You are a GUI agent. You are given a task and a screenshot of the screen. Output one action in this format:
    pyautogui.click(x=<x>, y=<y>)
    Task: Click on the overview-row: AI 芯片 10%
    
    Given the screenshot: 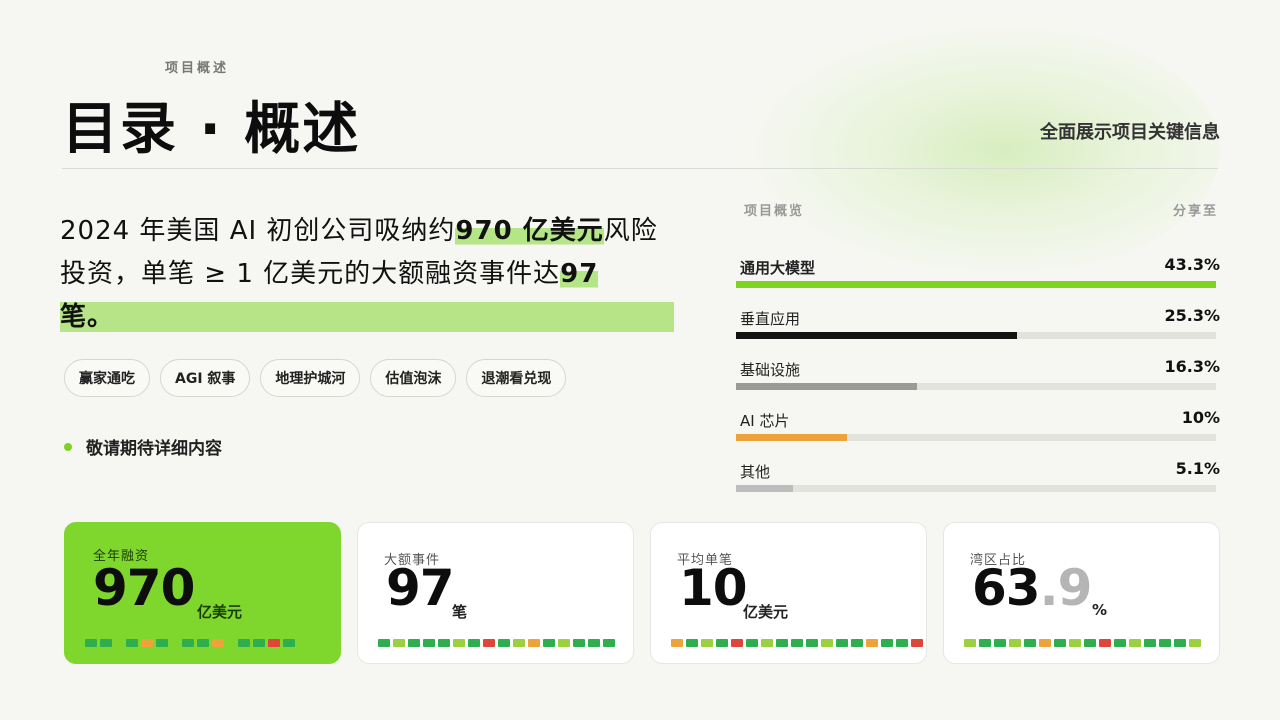 What is the action you would take?
    pyautogui.click(x=978, y=434)
    